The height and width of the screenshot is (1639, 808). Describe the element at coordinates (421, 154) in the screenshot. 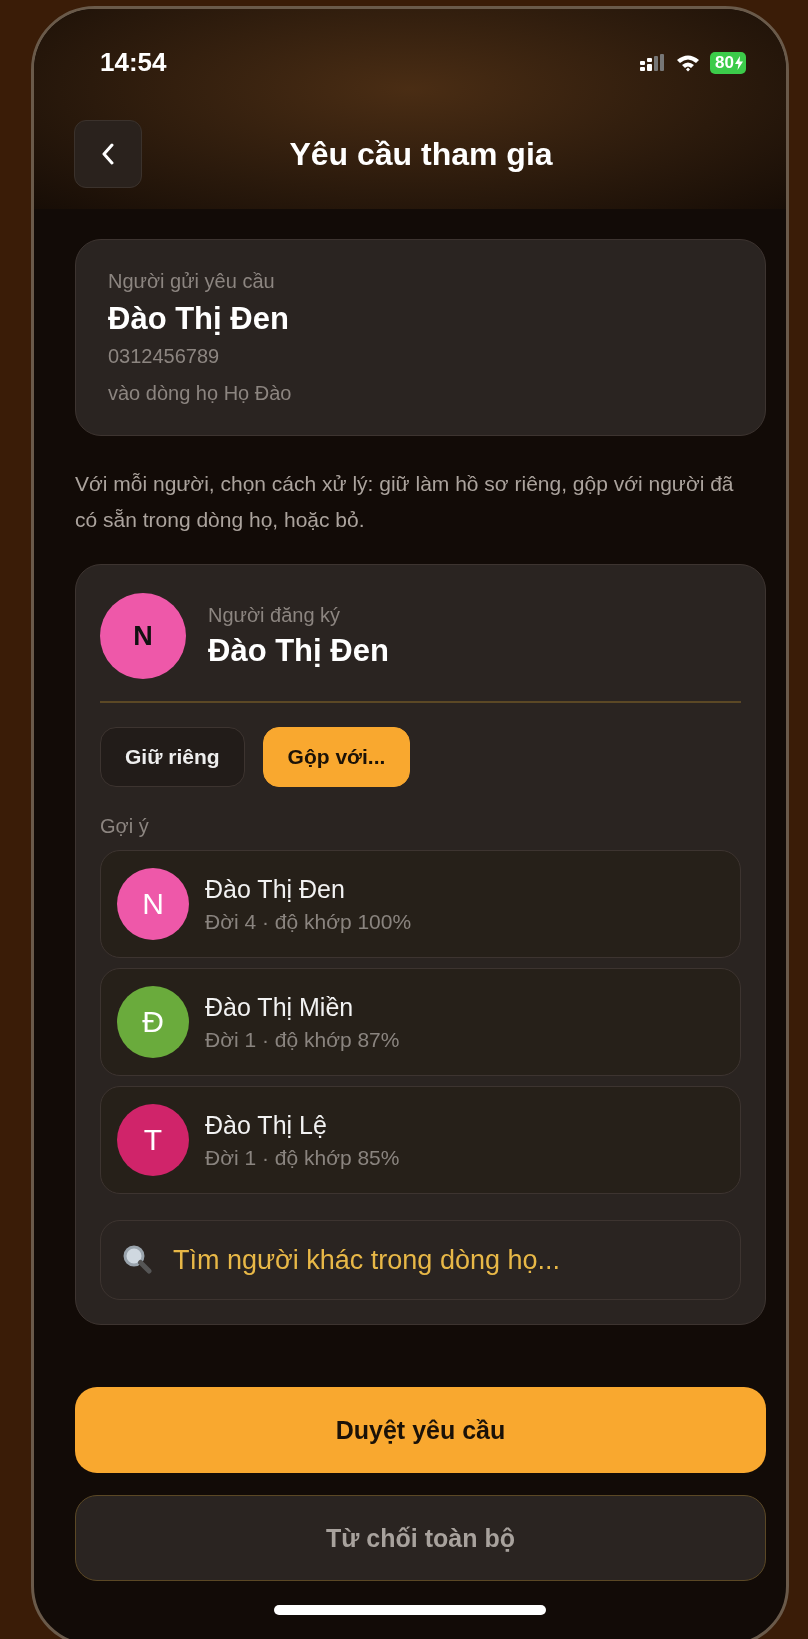

I see `page-title: Yêu cầu tham gia` at that location.